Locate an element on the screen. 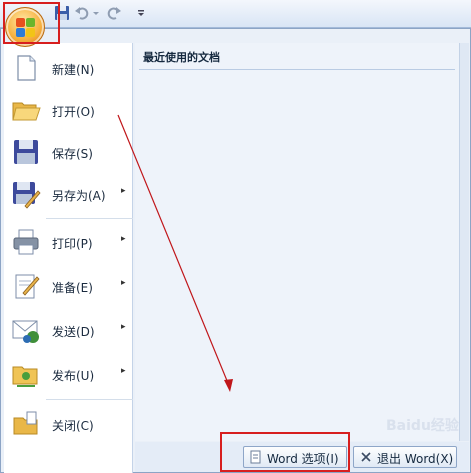 This screenshot has width=471, height=473. dropdown-icon is located at coordinates (96, 13).